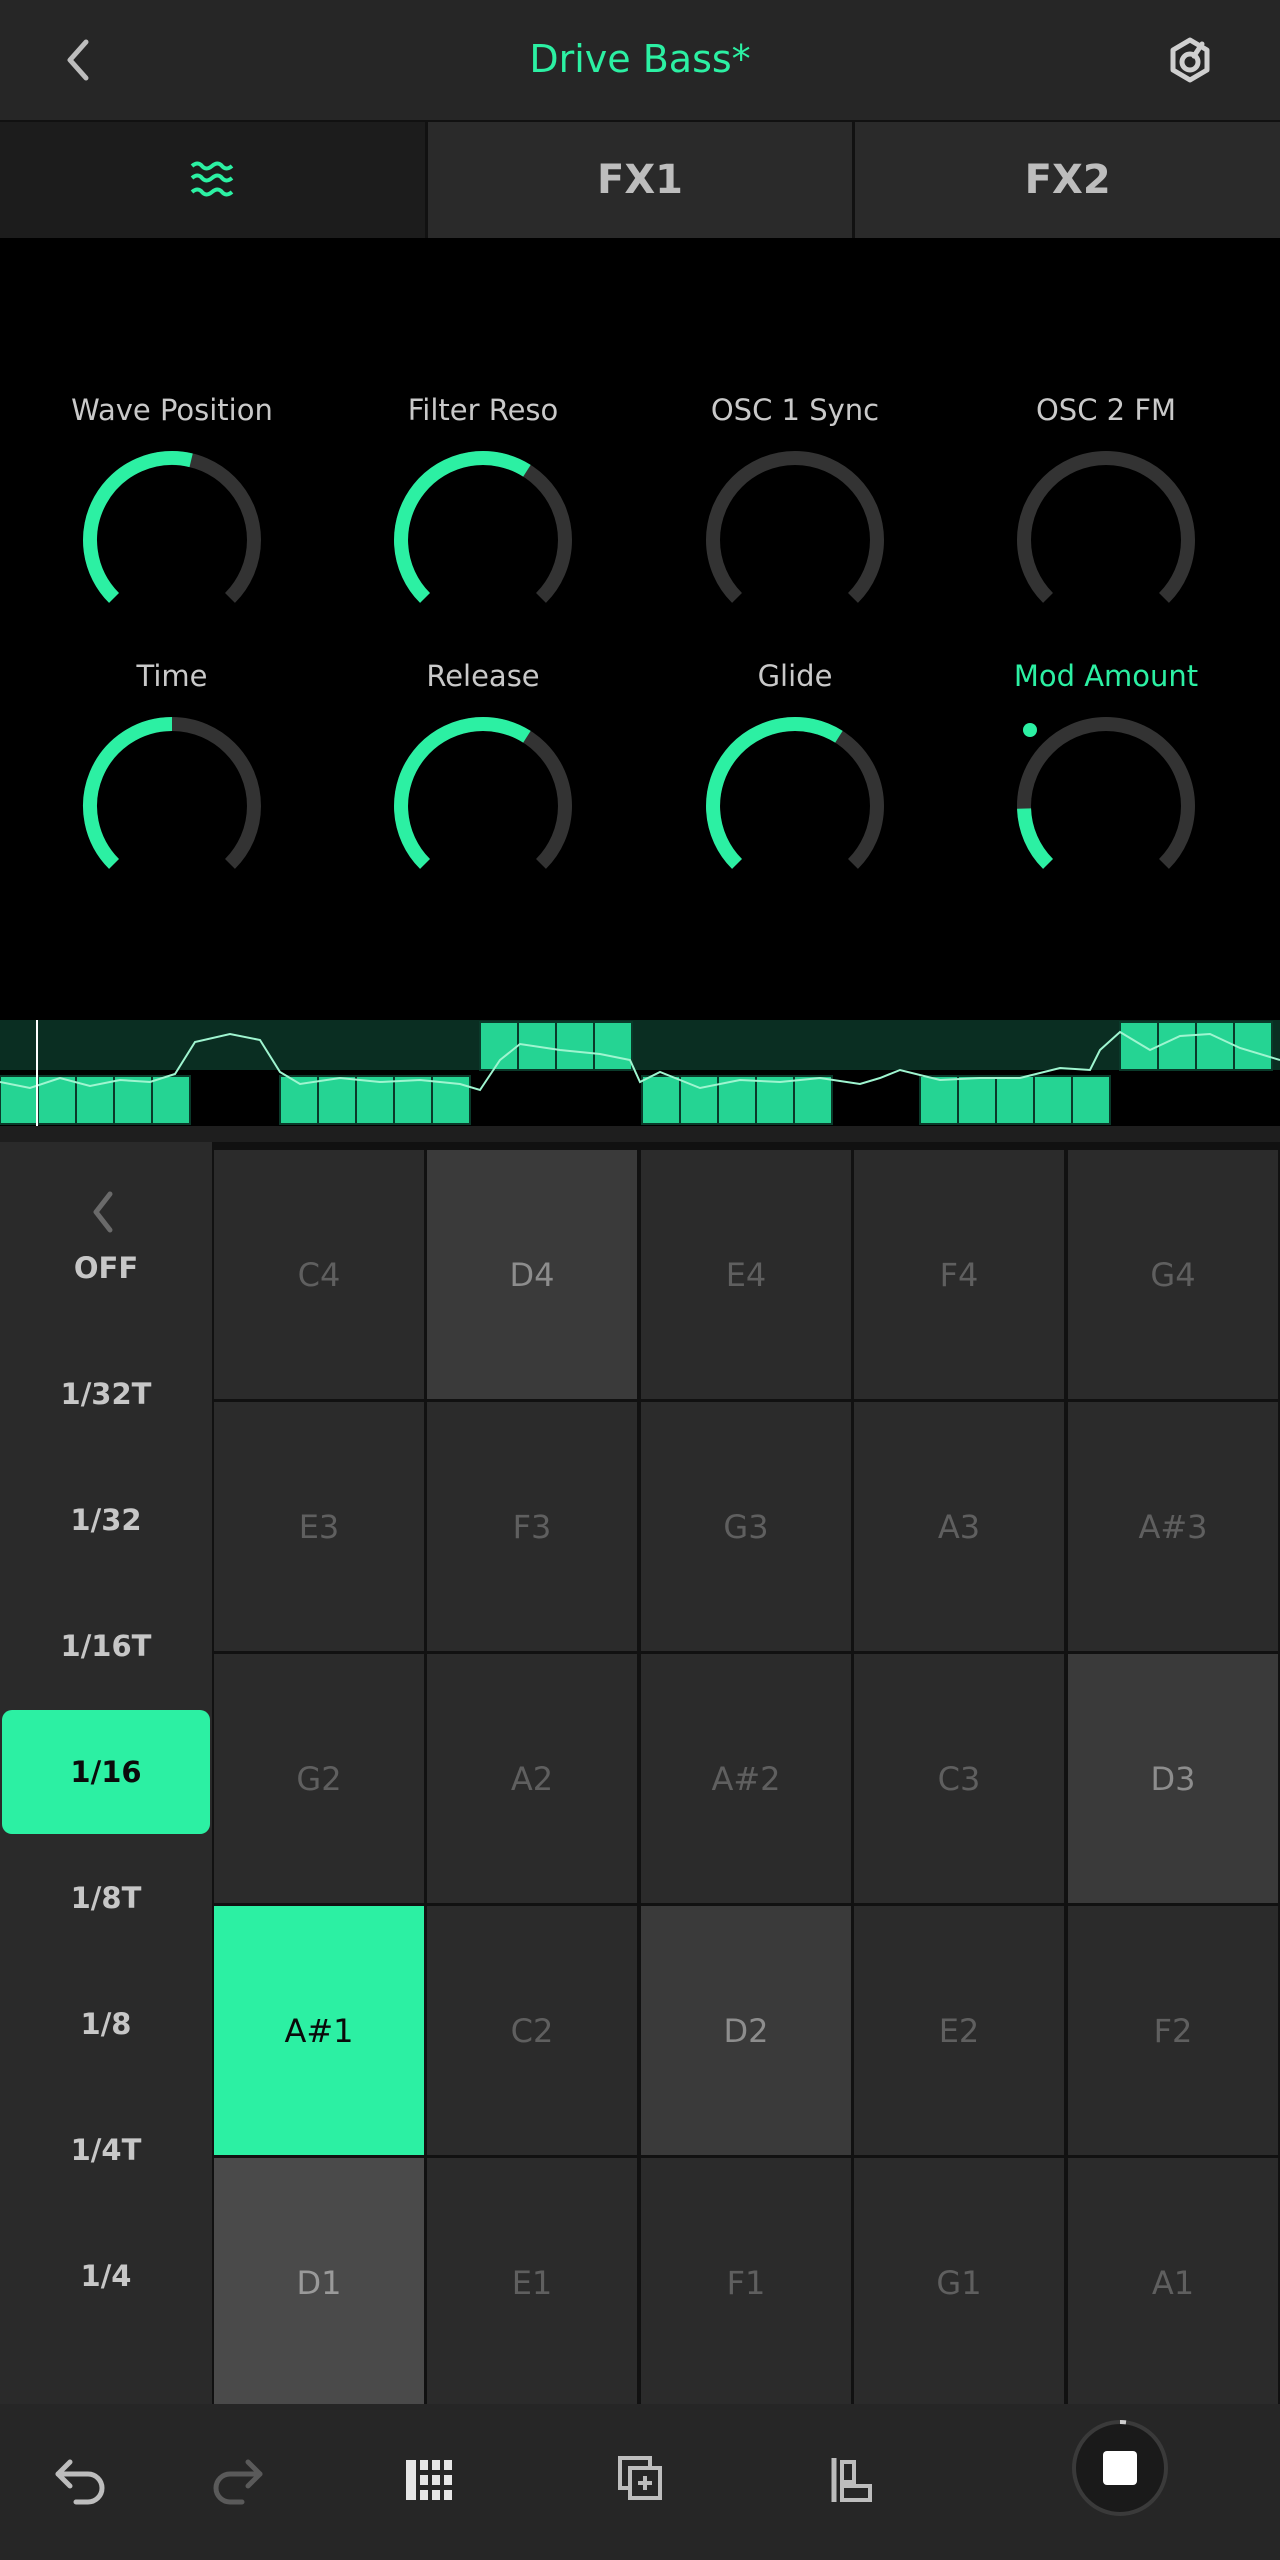 The image size is (1280, 2560). What do you see at coordinates (106, 1520) in the screenshot?
I see `note-value-1-32: 1/32` at bounding box center [106, 1520].